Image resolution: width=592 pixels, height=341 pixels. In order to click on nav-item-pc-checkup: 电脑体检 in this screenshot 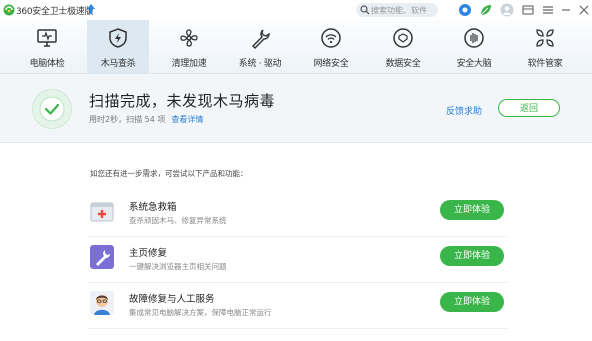, I will do `click(47, 46)`.